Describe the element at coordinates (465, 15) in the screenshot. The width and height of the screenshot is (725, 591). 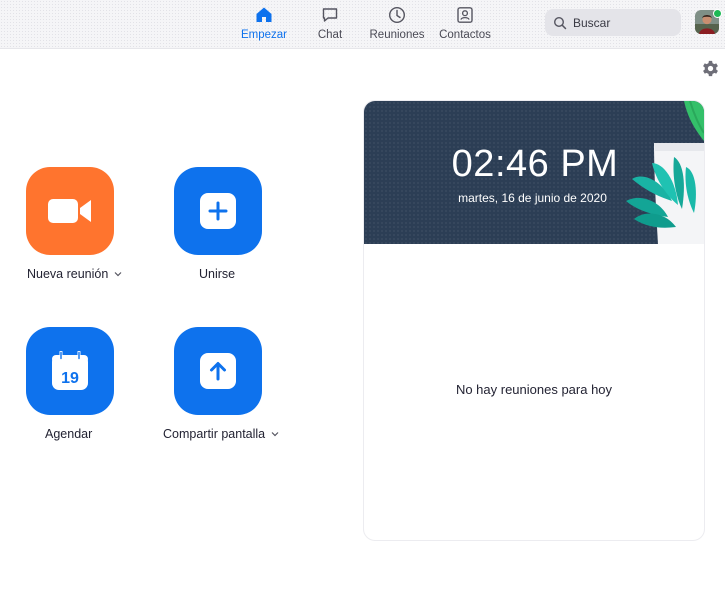
I see `contacts-icon` at that location.